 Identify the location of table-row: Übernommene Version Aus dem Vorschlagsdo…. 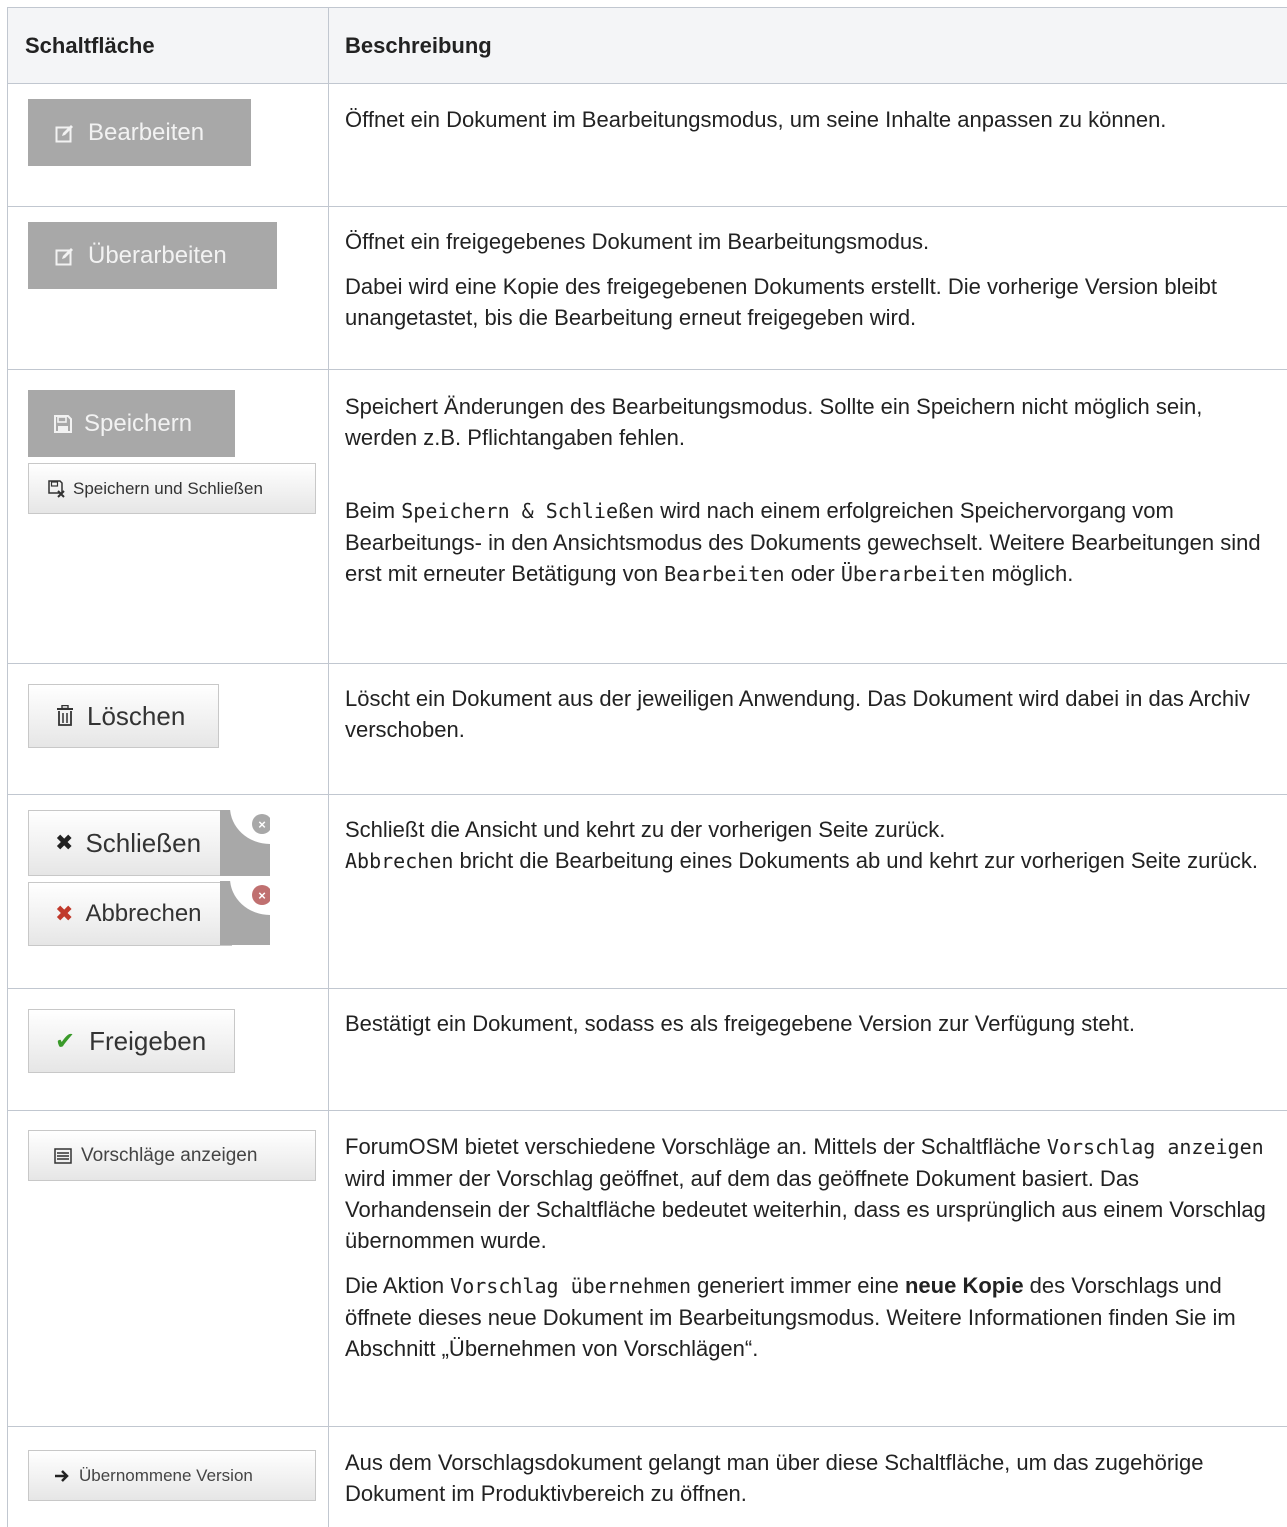
(647, 1477).